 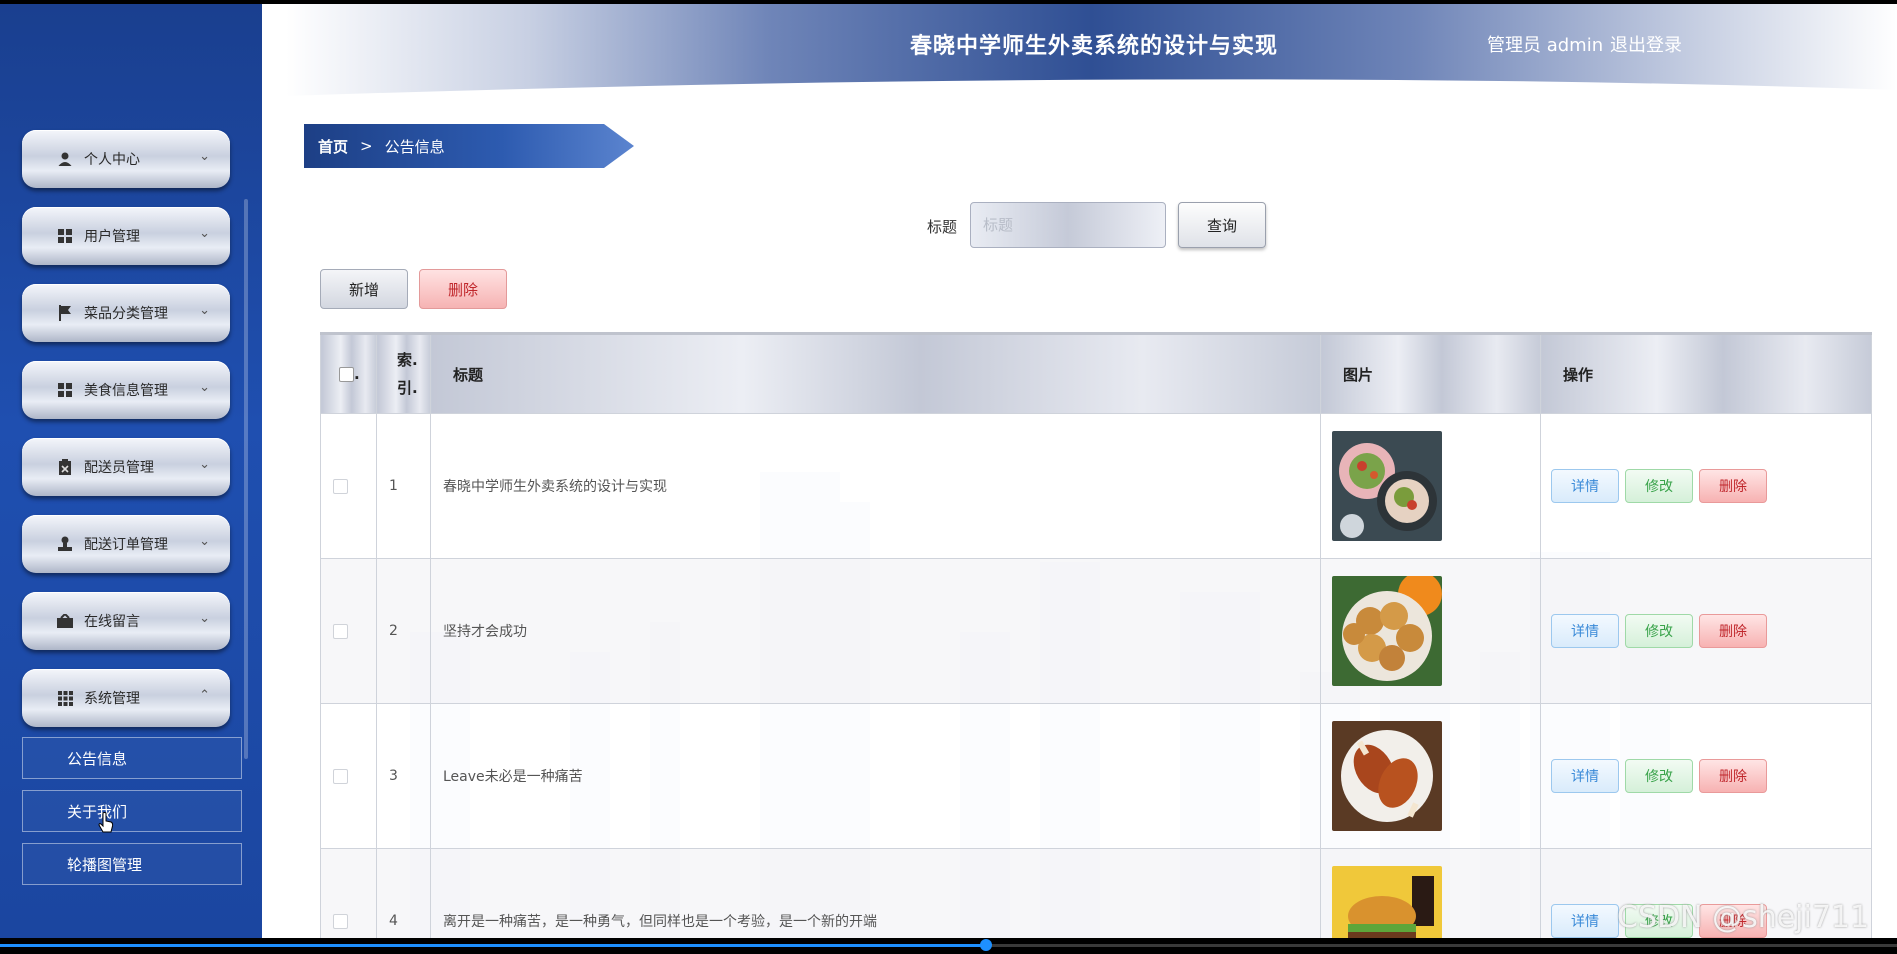 What do you see at coordinates (1743, 917) in the screenshot?
I see `watermark: CSDN @sheji711` at bounding box center [1743, 917].